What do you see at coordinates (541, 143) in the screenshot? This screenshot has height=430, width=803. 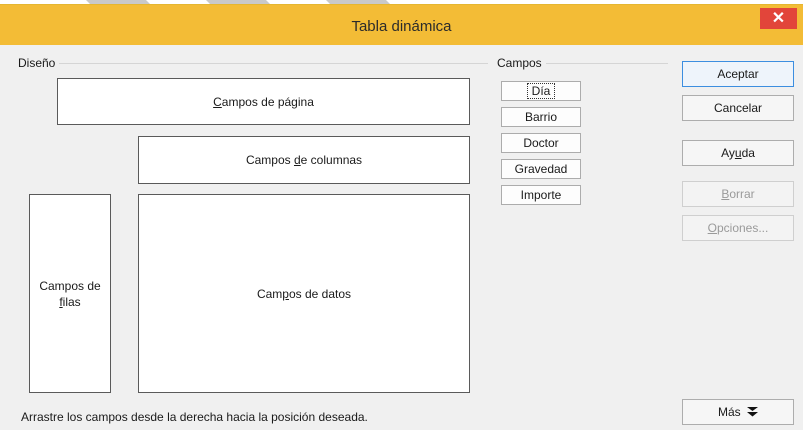 I see `field-doctor: Doctor` at bounding box center [541, 143].